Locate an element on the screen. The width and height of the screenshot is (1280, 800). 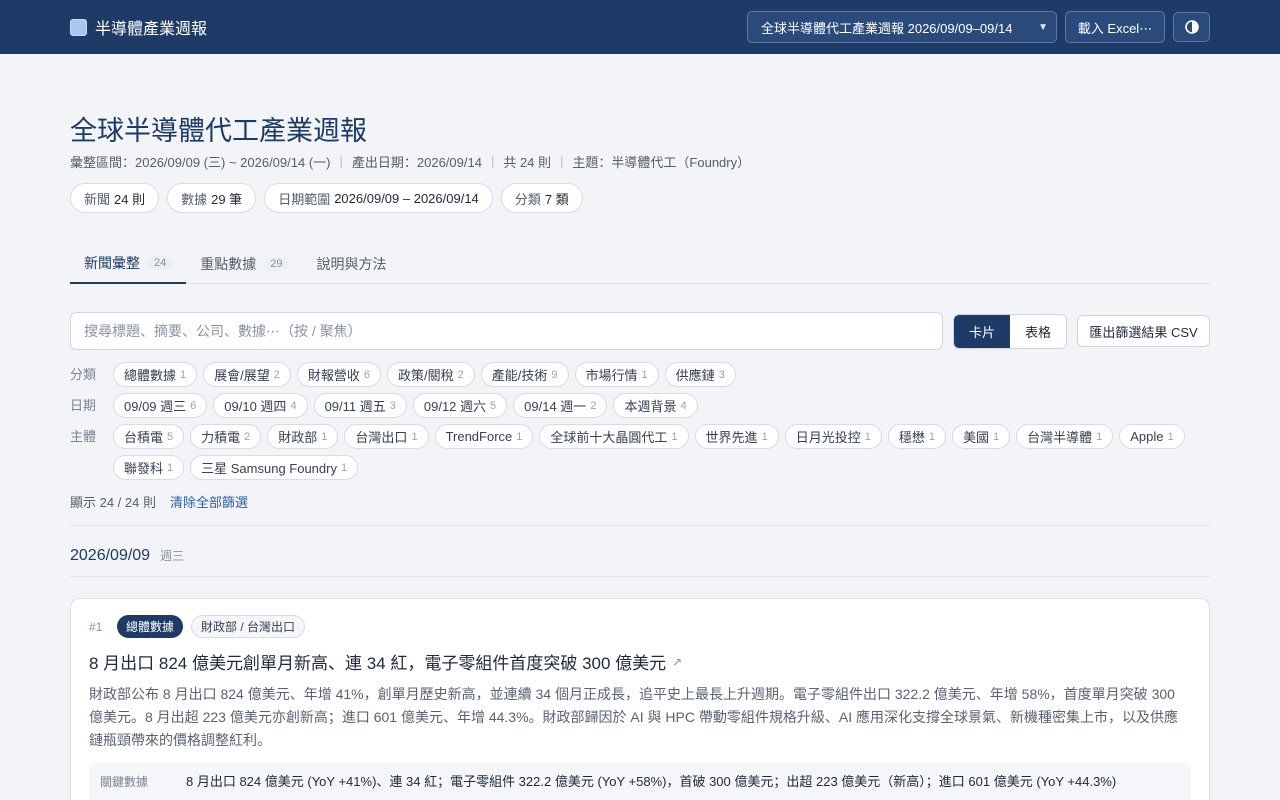
view-card-button: 卡片 is located at coordinates (982, 331).